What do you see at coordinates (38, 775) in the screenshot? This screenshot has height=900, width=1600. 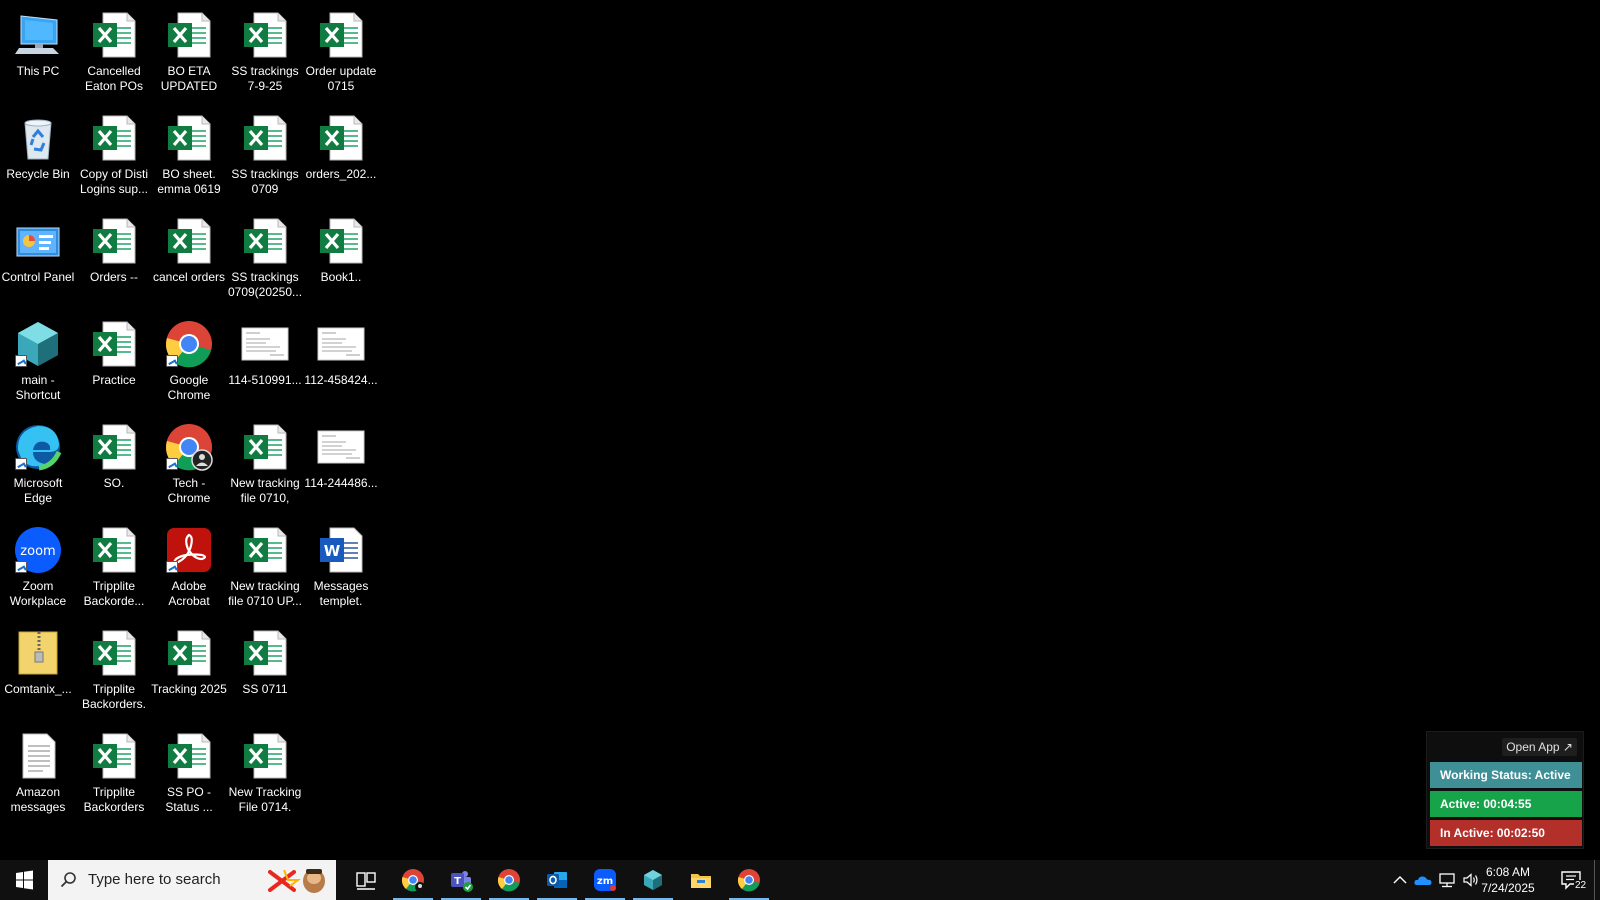 I see `desktop-icon: Amazon messages` at bounding box center [38, 775].